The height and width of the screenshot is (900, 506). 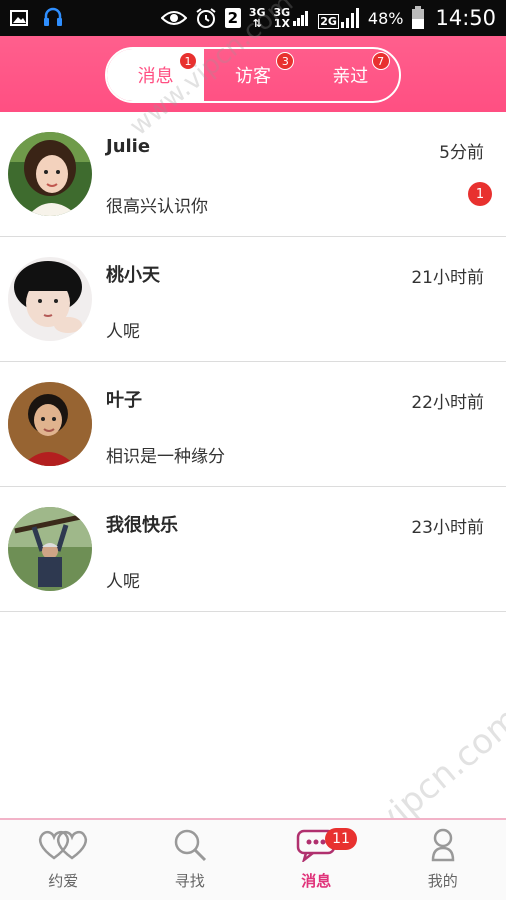 What do you see at coordinates (253, 174) in the screenshot?
I see `conversation-item: Julie 5分前 很高兴认识你 1` at bounding box center [253, 174].